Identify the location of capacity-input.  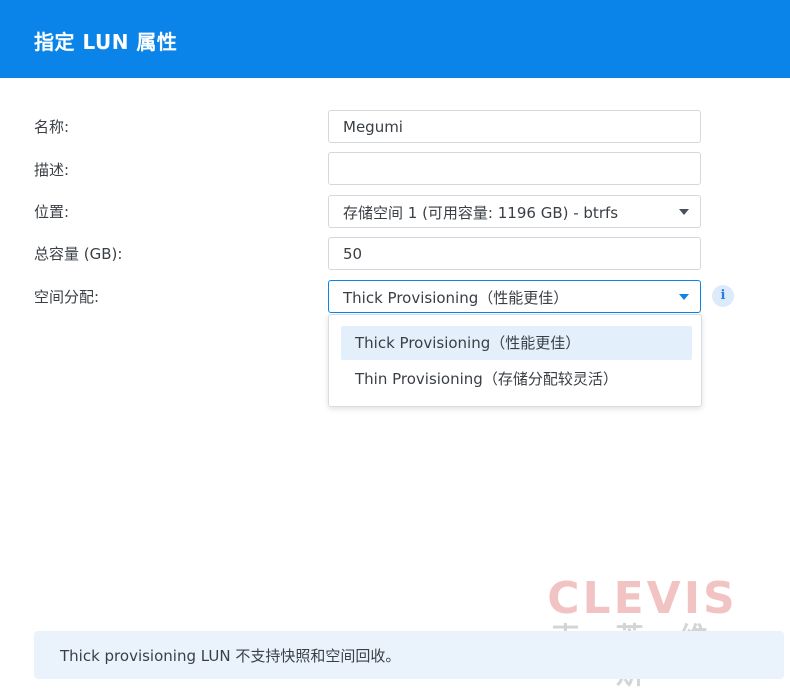
(514, 253).